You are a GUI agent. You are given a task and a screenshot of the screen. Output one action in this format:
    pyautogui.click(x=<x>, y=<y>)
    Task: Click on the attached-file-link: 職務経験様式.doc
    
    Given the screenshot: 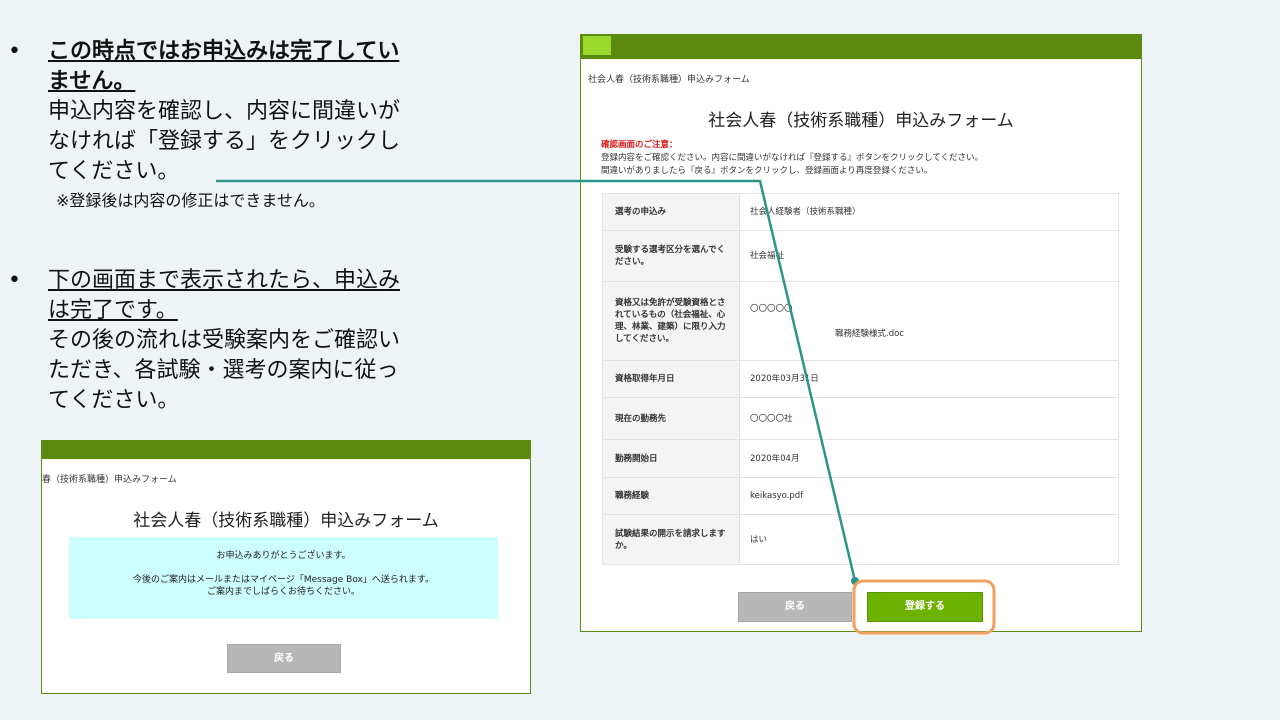 What is the action you would take?
    pyautogui.click(x=971, y=334)
    